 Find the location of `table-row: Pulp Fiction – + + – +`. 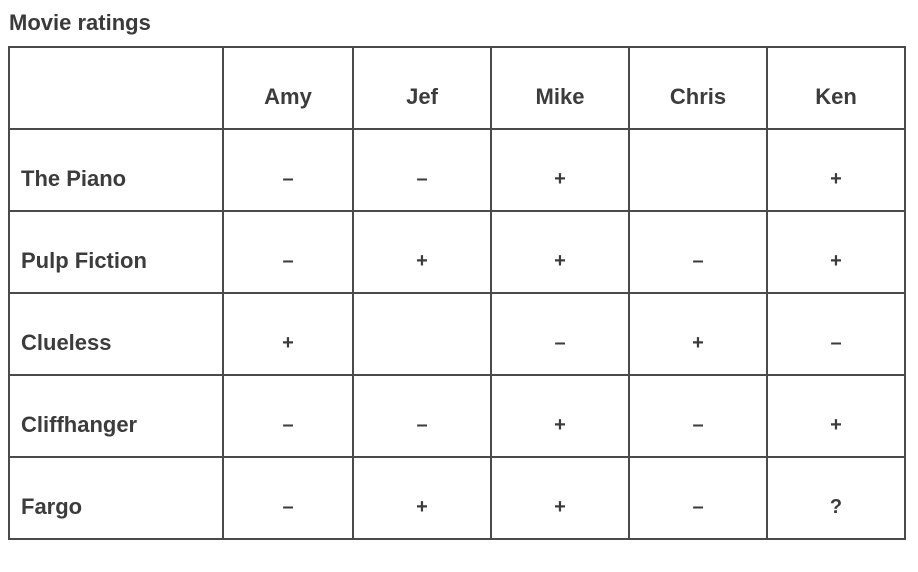

table-row: Pulp Fiction – + + – + is located at coordinates (457, 252).